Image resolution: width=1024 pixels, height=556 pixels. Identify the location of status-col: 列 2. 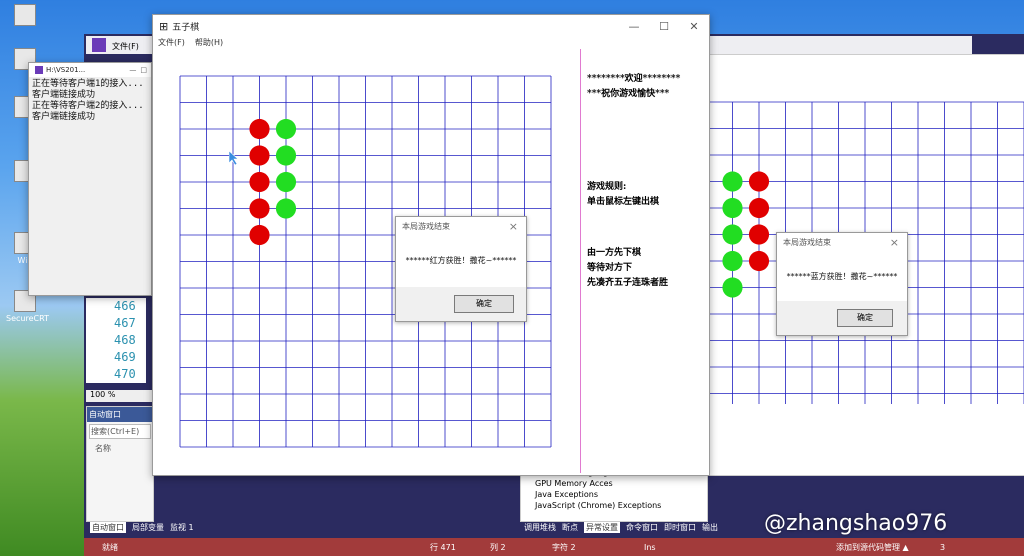
(498, 547).